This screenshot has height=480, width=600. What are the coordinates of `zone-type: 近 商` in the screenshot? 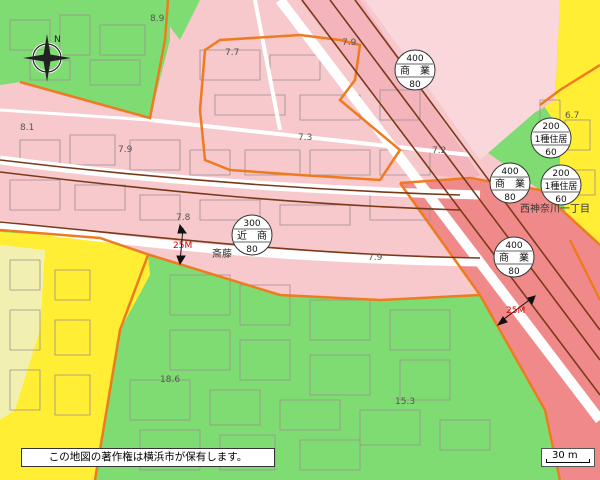 It's located at (252, 235).